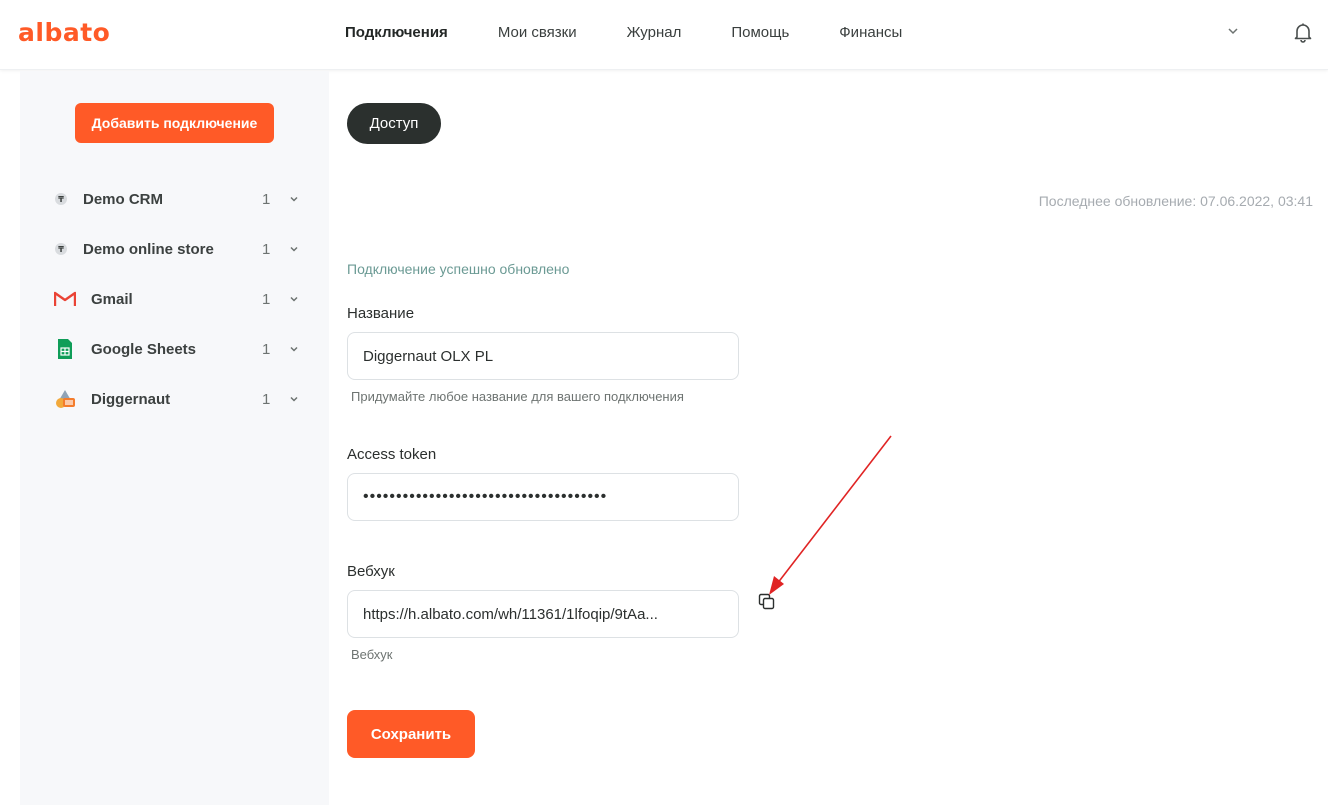 The height and width of the screenshot is (805, 1328). Describe the element at coordinates (65, 299) in the screenshot. I see `gmail-icon` at that location.